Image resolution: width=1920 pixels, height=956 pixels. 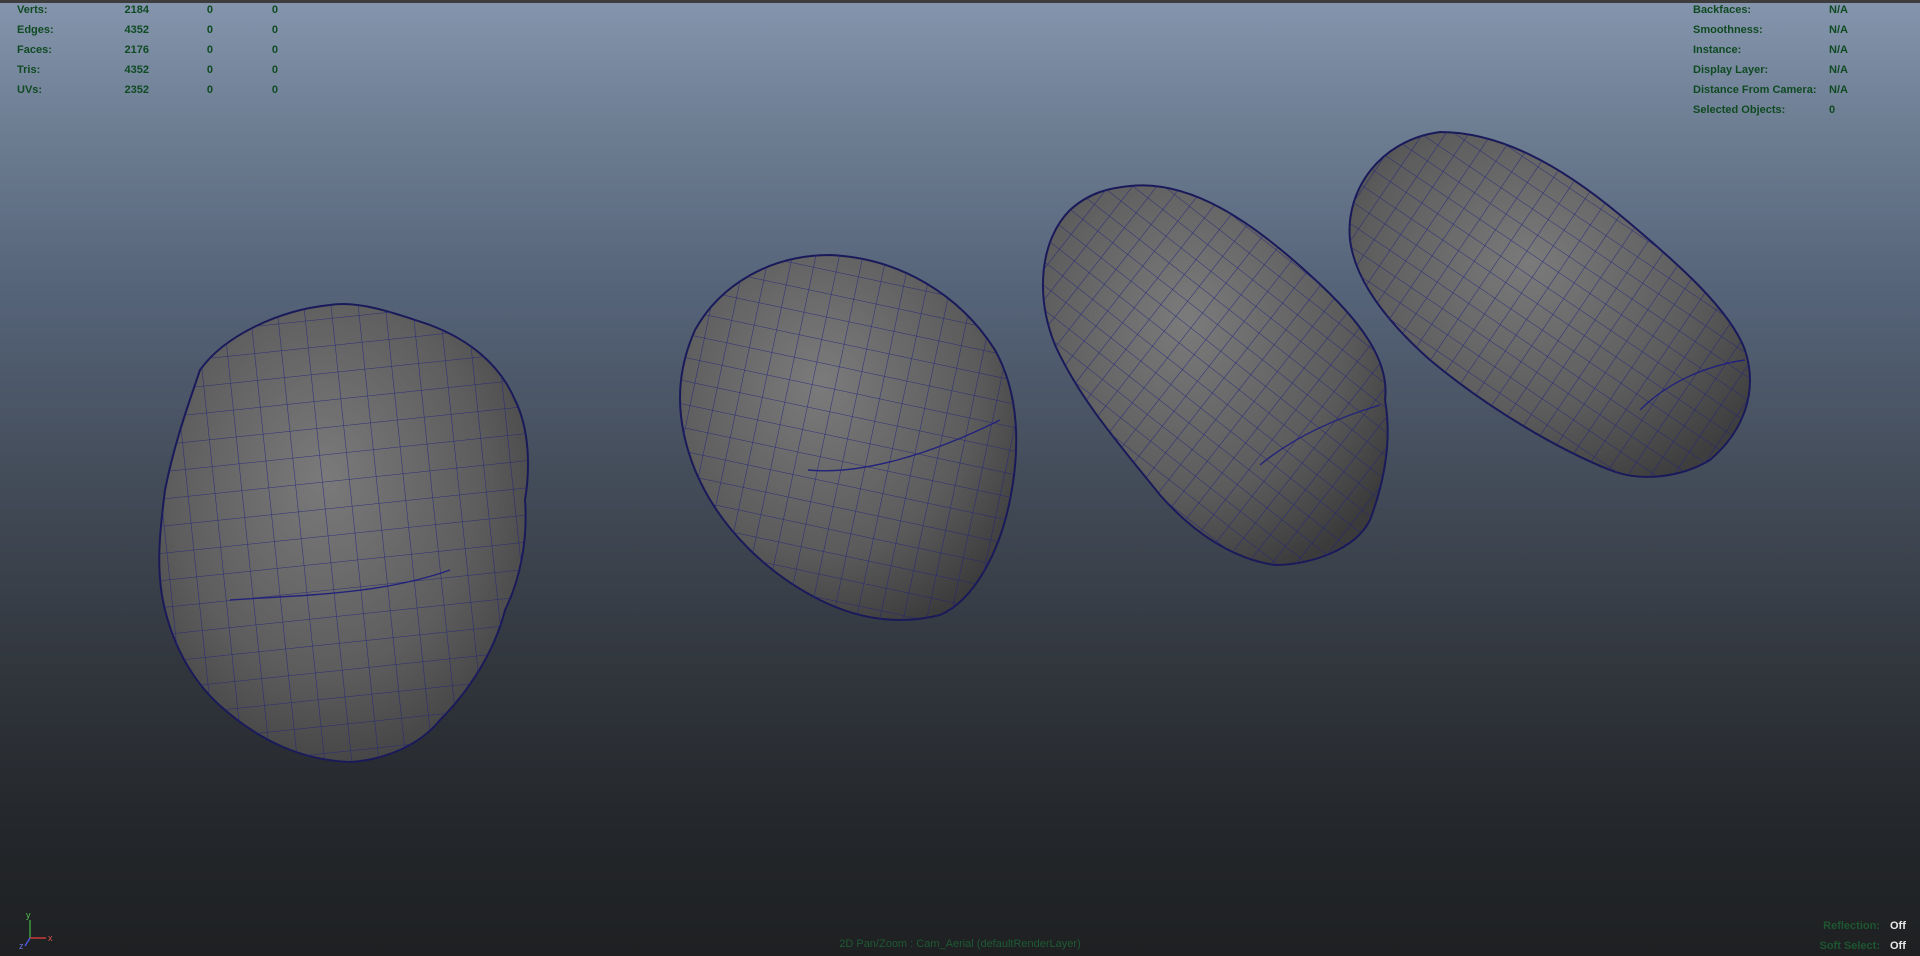 I want to click on mesh-capsule-long, so click(x=1549, y=304).